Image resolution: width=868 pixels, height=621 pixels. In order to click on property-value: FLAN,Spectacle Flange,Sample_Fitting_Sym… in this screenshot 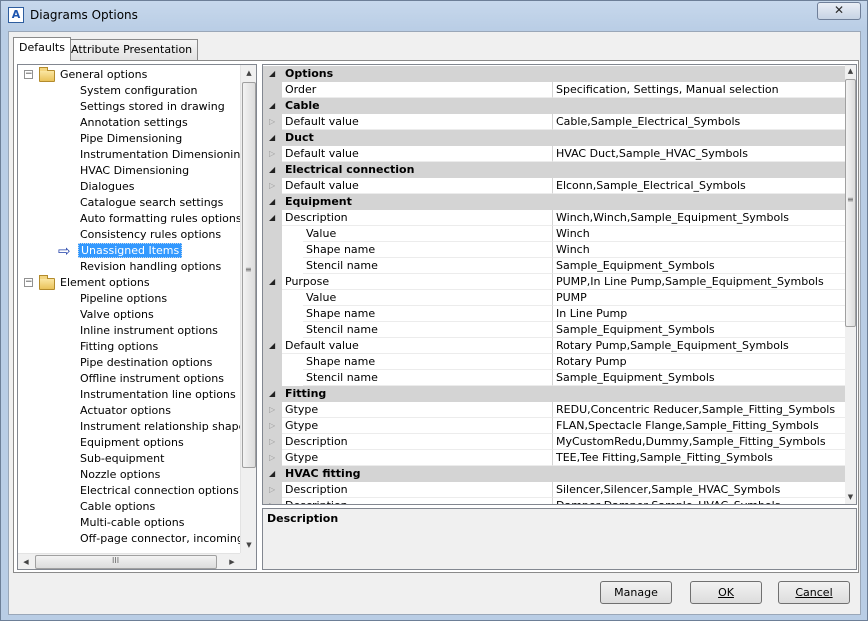, I will do `click(698, 426)`.